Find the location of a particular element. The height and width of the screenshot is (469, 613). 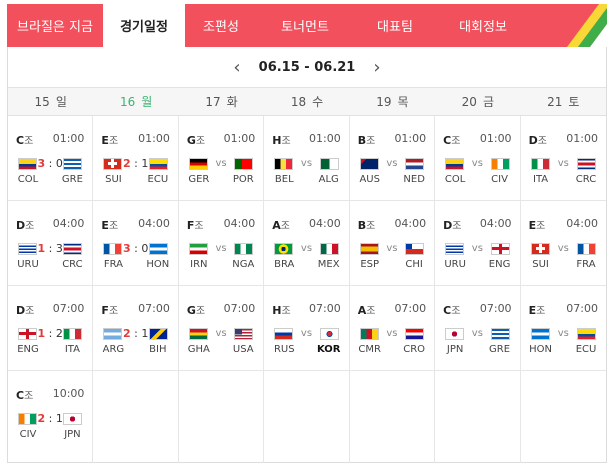

away-team: ENG is located at coordinates (499, 264).